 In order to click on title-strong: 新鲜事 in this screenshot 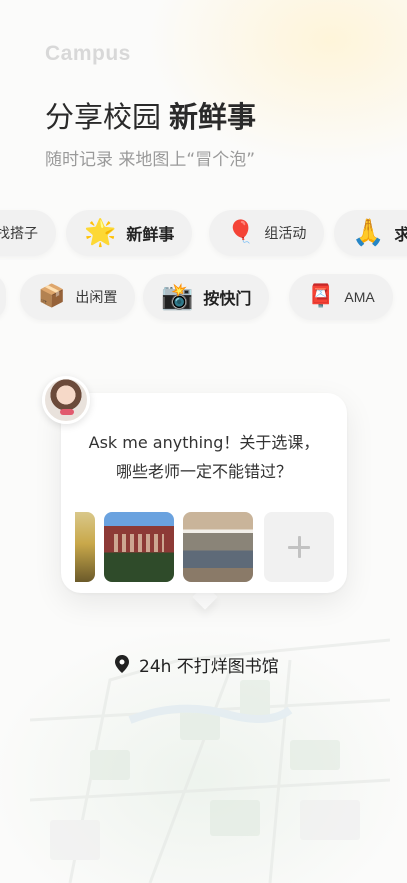, I will do `click(213, 117)`.